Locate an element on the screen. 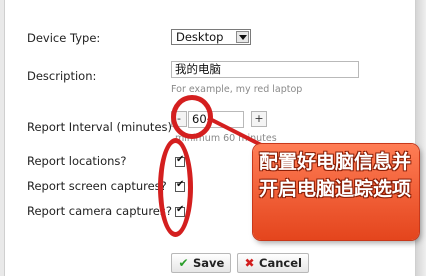 The image size is (426, 276). callout-text: 配置好电脑信息并开启电脑追踪选项 is located at coordinates (335, 175).